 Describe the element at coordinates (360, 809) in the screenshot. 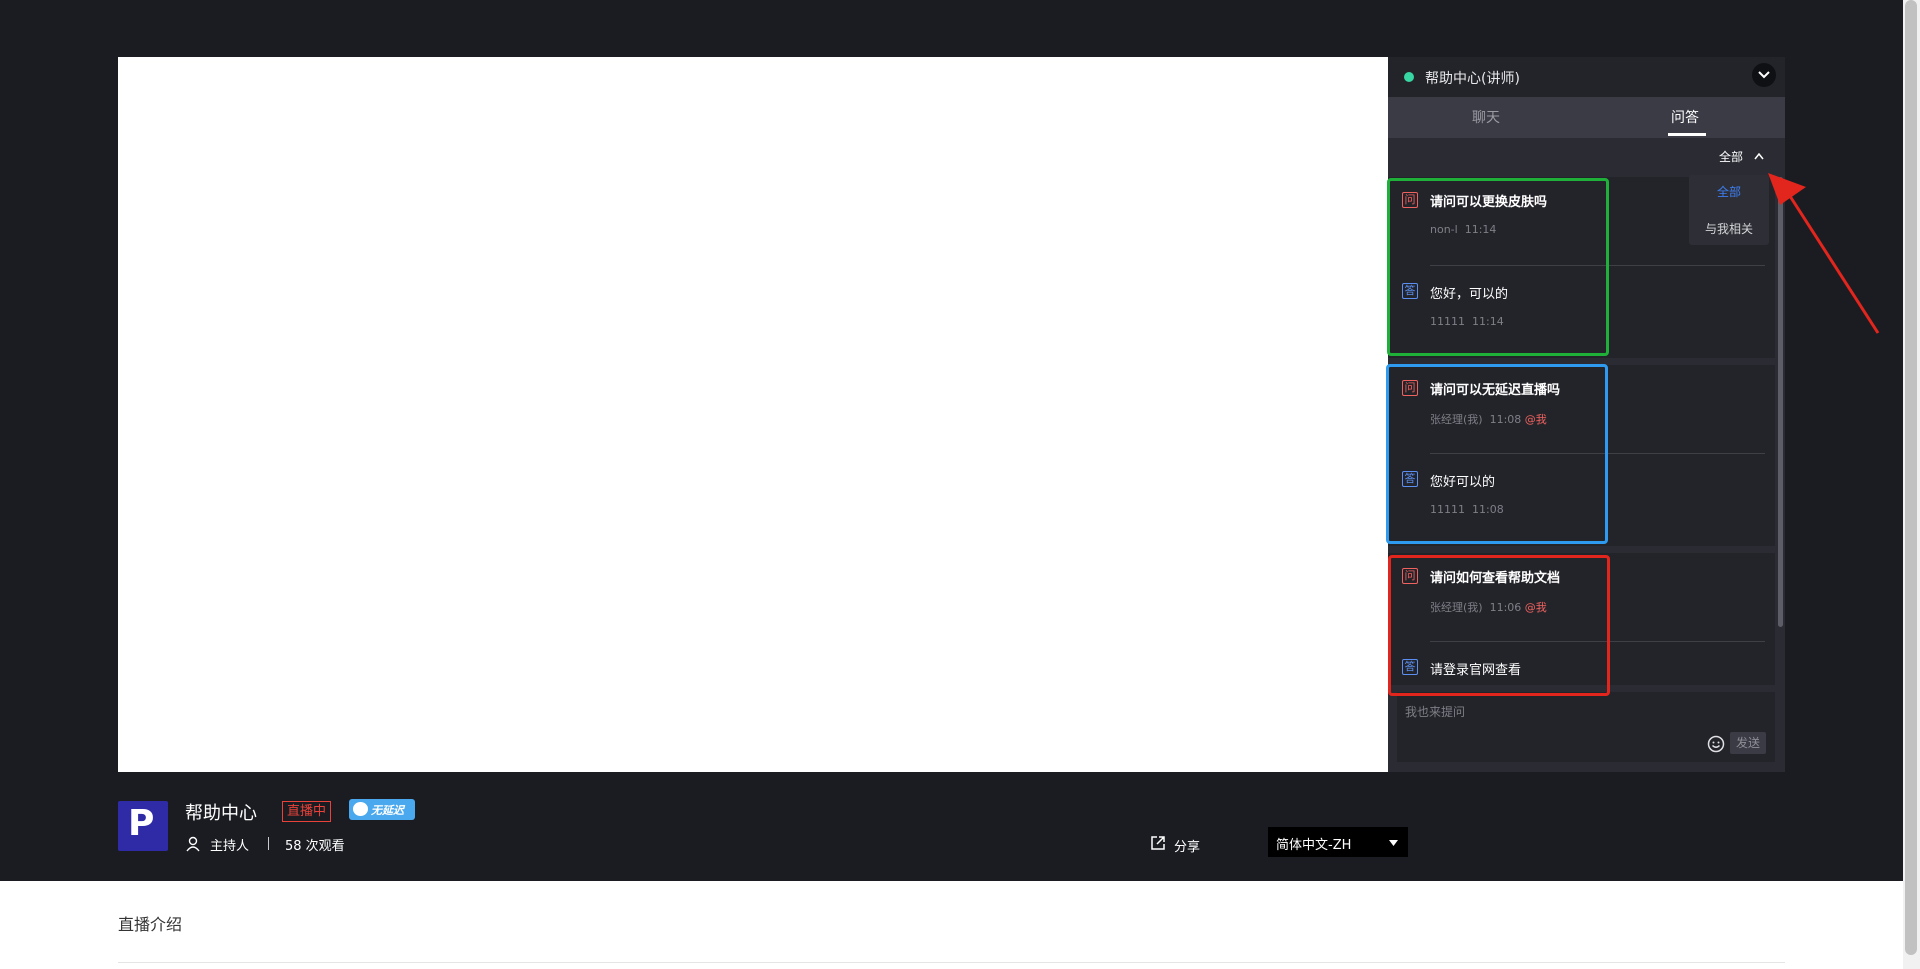

I see `no-delay-icon` at that location.